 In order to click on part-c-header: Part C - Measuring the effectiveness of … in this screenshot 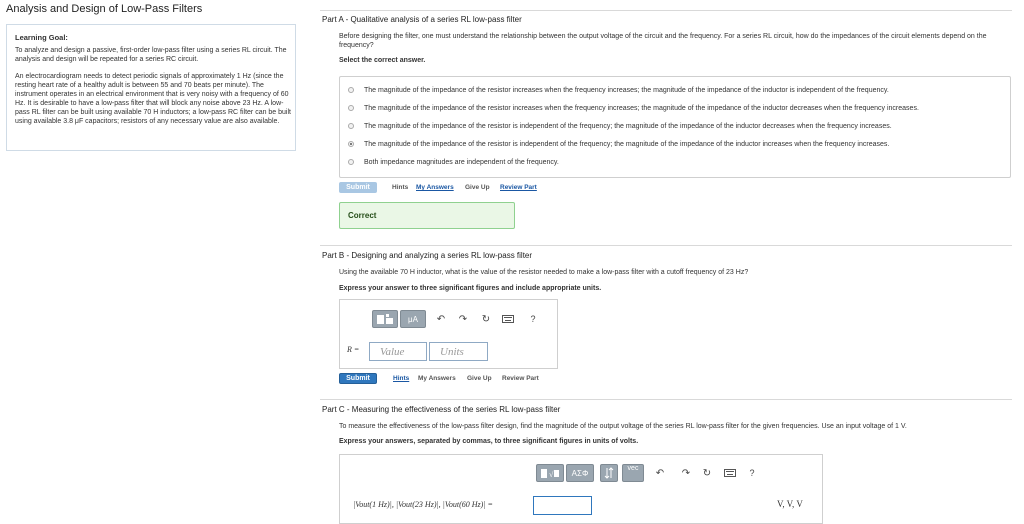, I will do `click(441, 409)`.